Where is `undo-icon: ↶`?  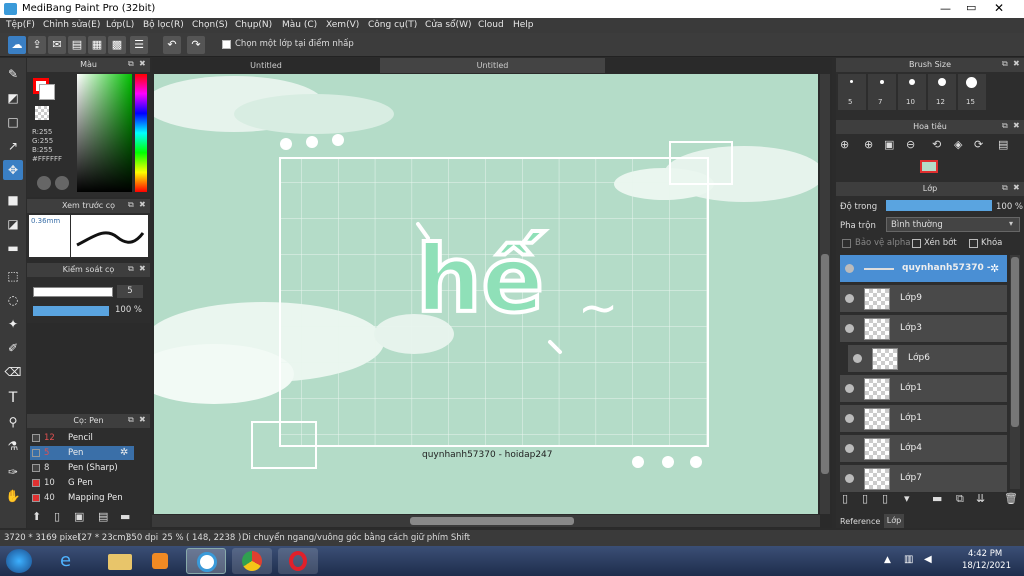
undo-icon: ↶ is located at coordinates (172, 45).